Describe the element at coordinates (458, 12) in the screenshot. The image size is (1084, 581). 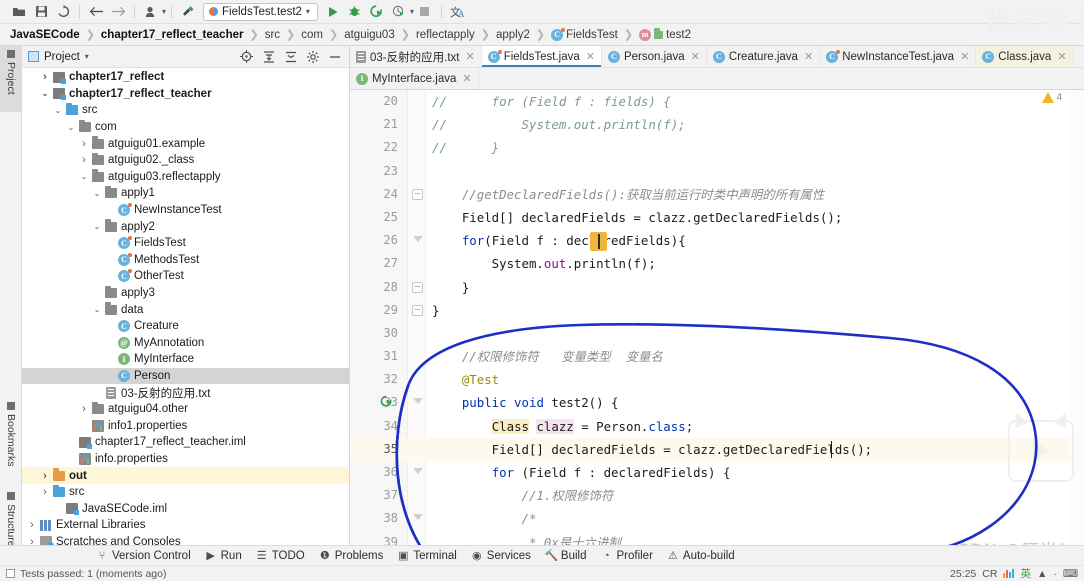
I see `translate-icon: 文A` at that location.